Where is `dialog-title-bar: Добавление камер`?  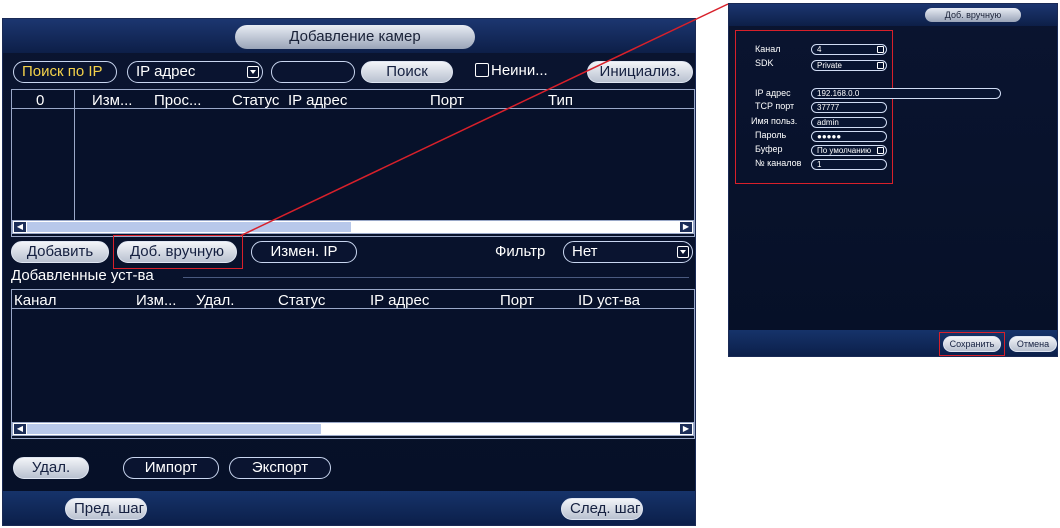 dialog-title-bar: Добавление камер is located at coordinates (349, 36).